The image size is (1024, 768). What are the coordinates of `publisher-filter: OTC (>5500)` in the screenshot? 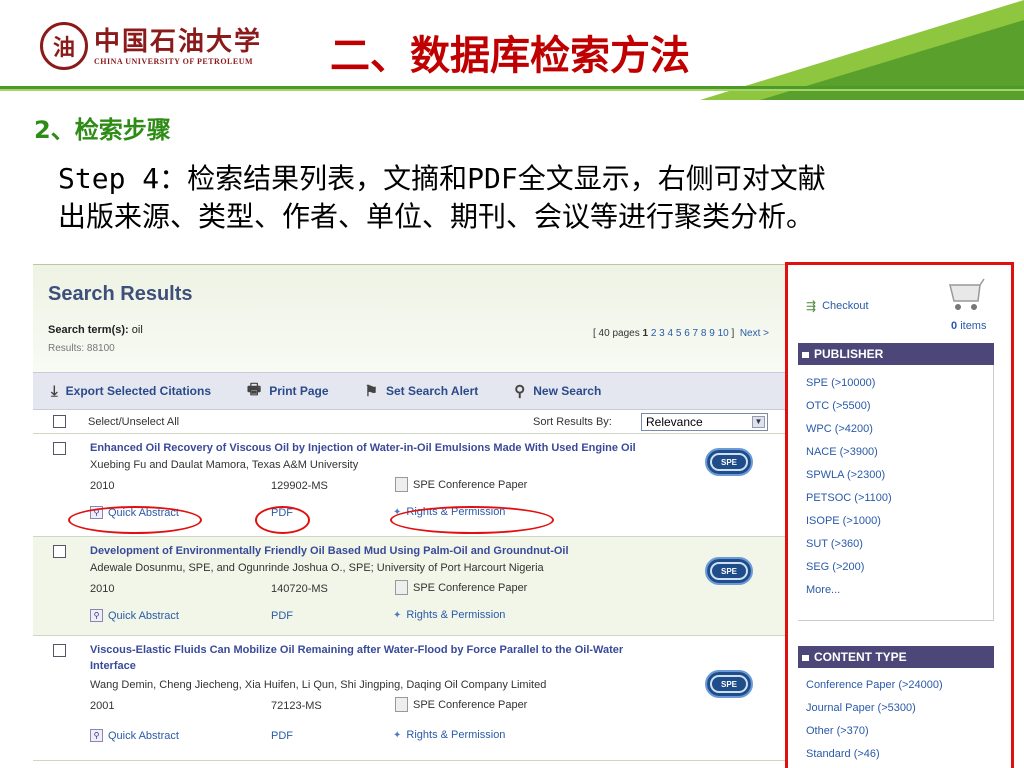 It's located at (838, 406).